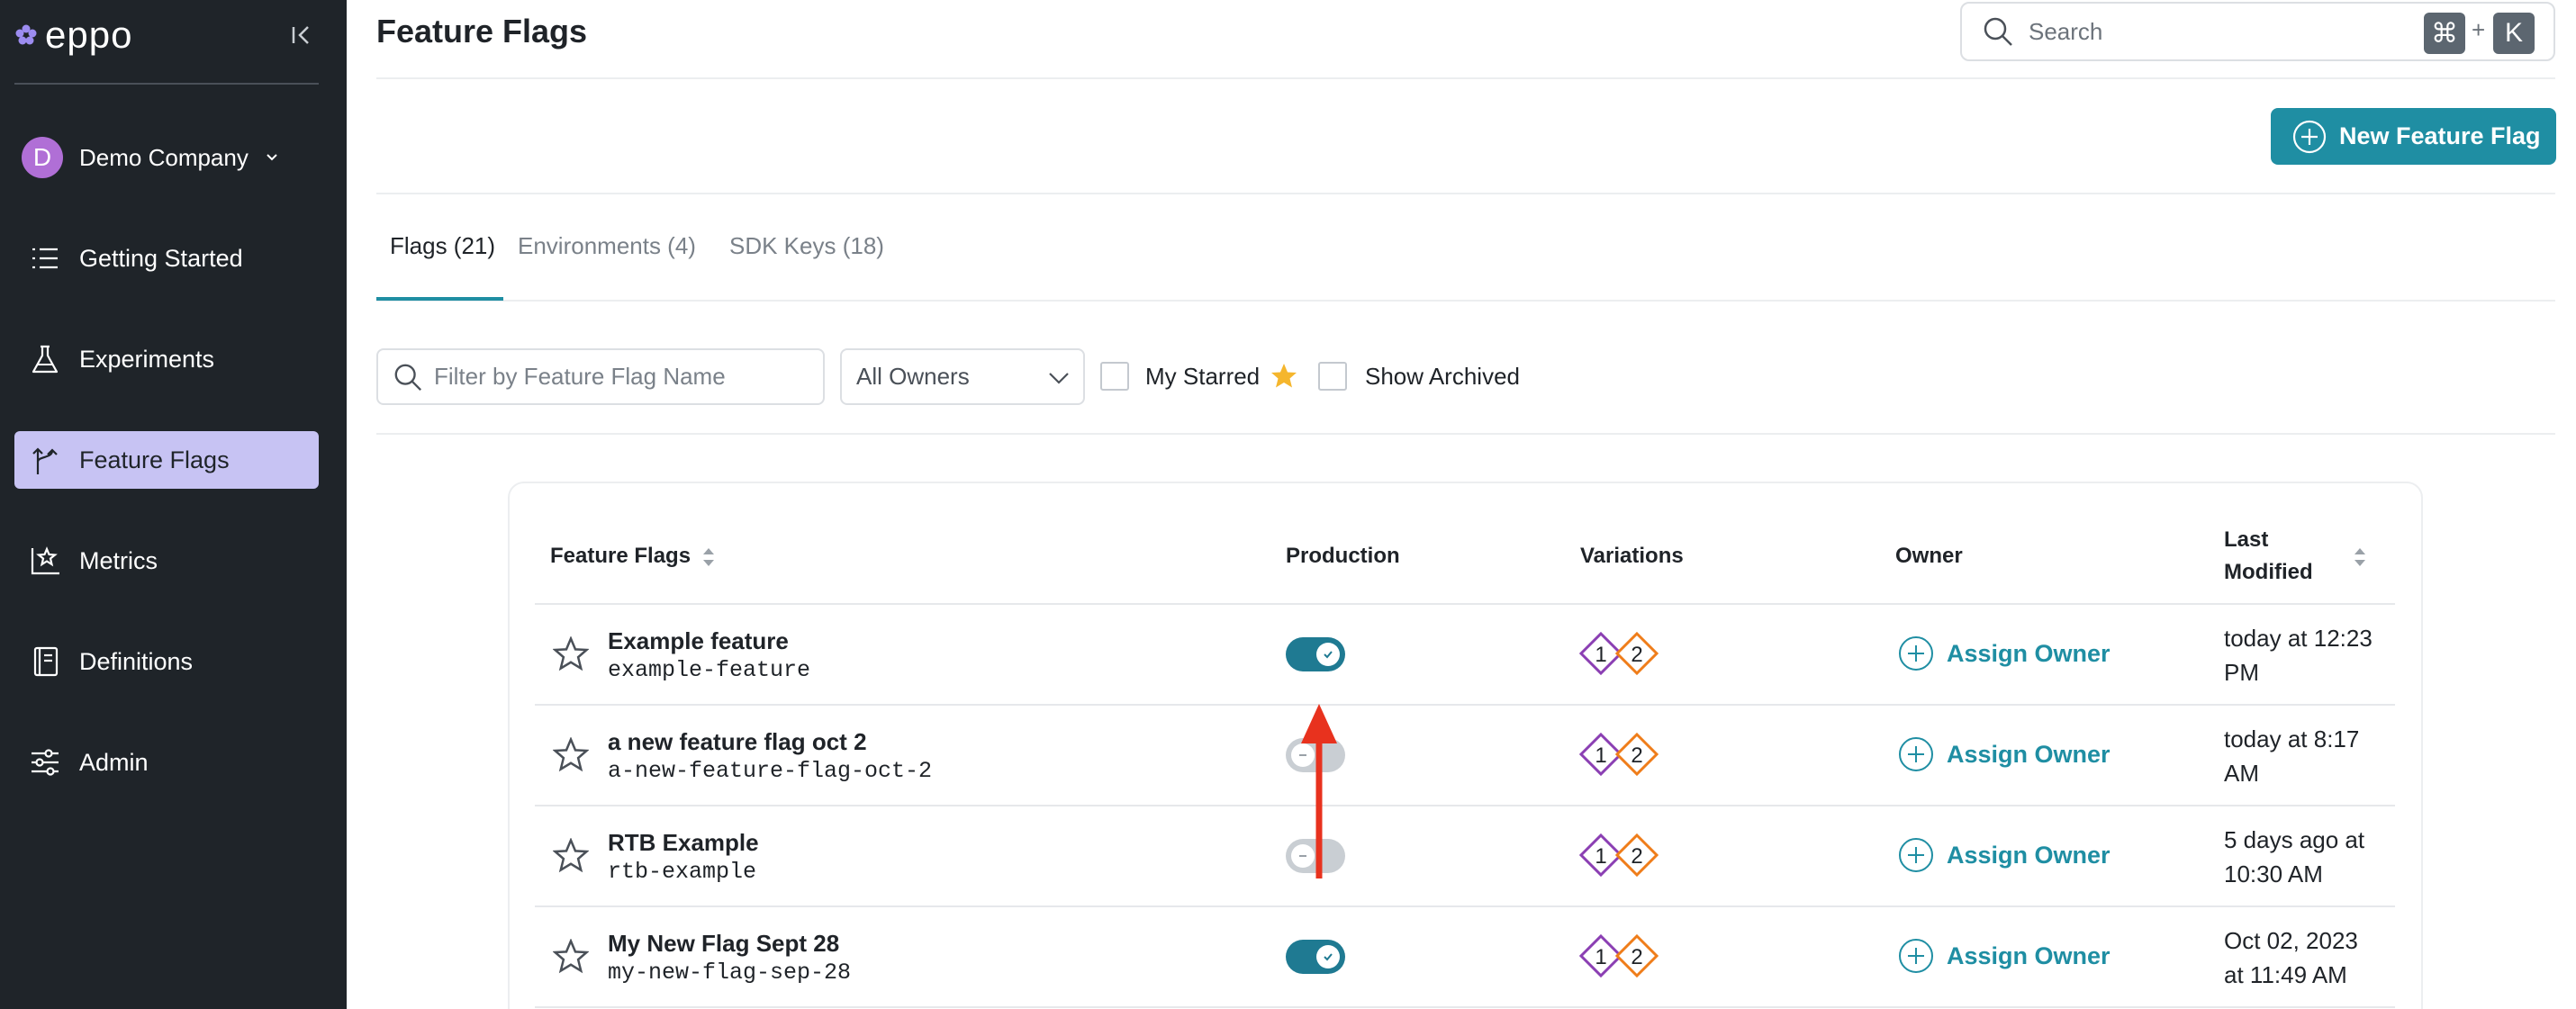  I want to click on my-starred-checkbox, so click(1114, 377).